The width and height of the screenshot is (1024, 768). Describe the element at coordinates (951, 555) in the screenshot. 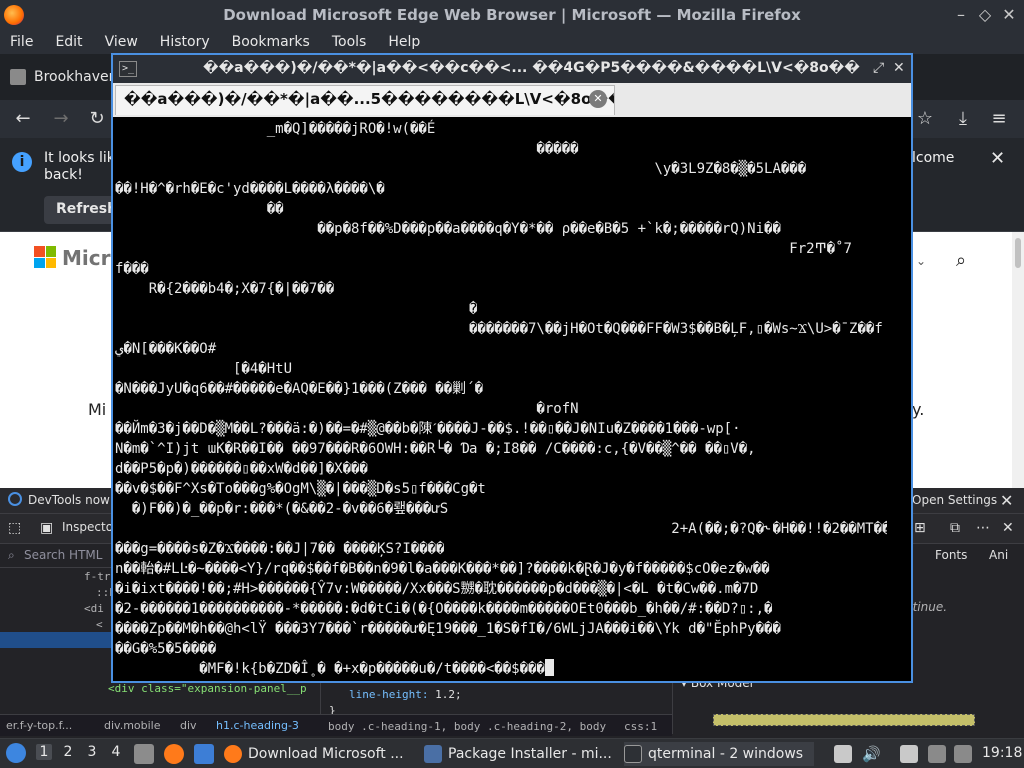

I see `tab-fonts: Fonts` at that location.